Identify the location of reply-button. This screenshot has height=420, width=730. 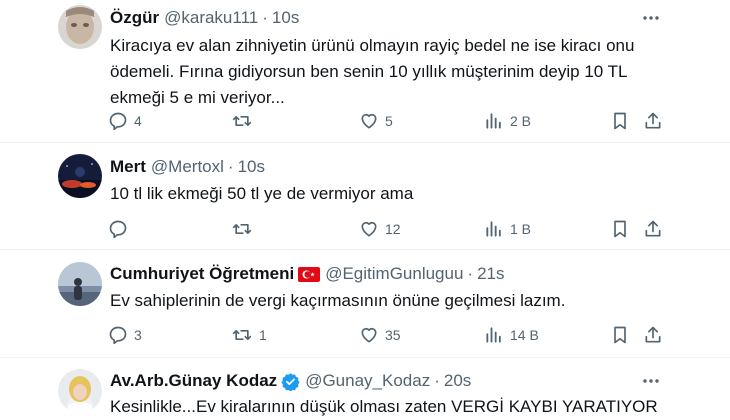
(121, 229).